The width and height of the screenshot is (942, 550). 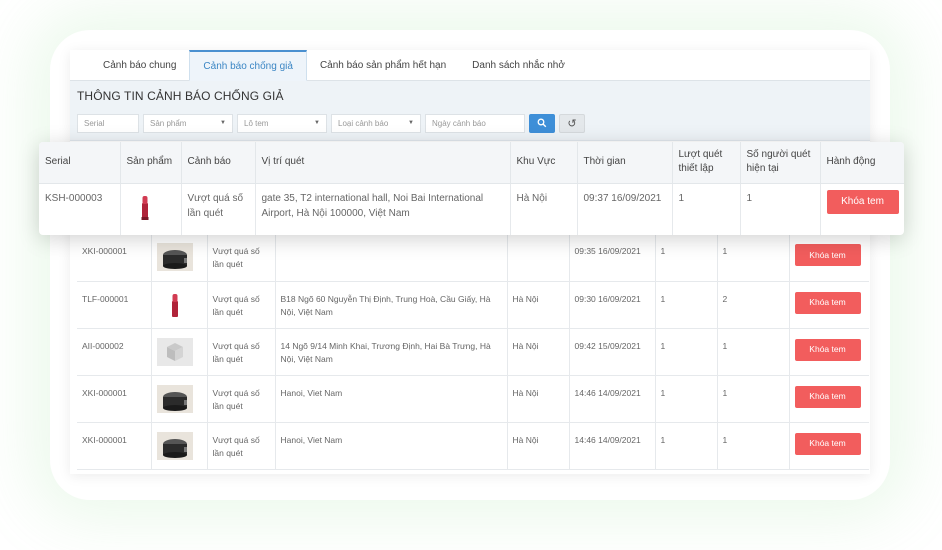 I want to click on lot-placeholder: Lô tem, so click(x=256, y=123).